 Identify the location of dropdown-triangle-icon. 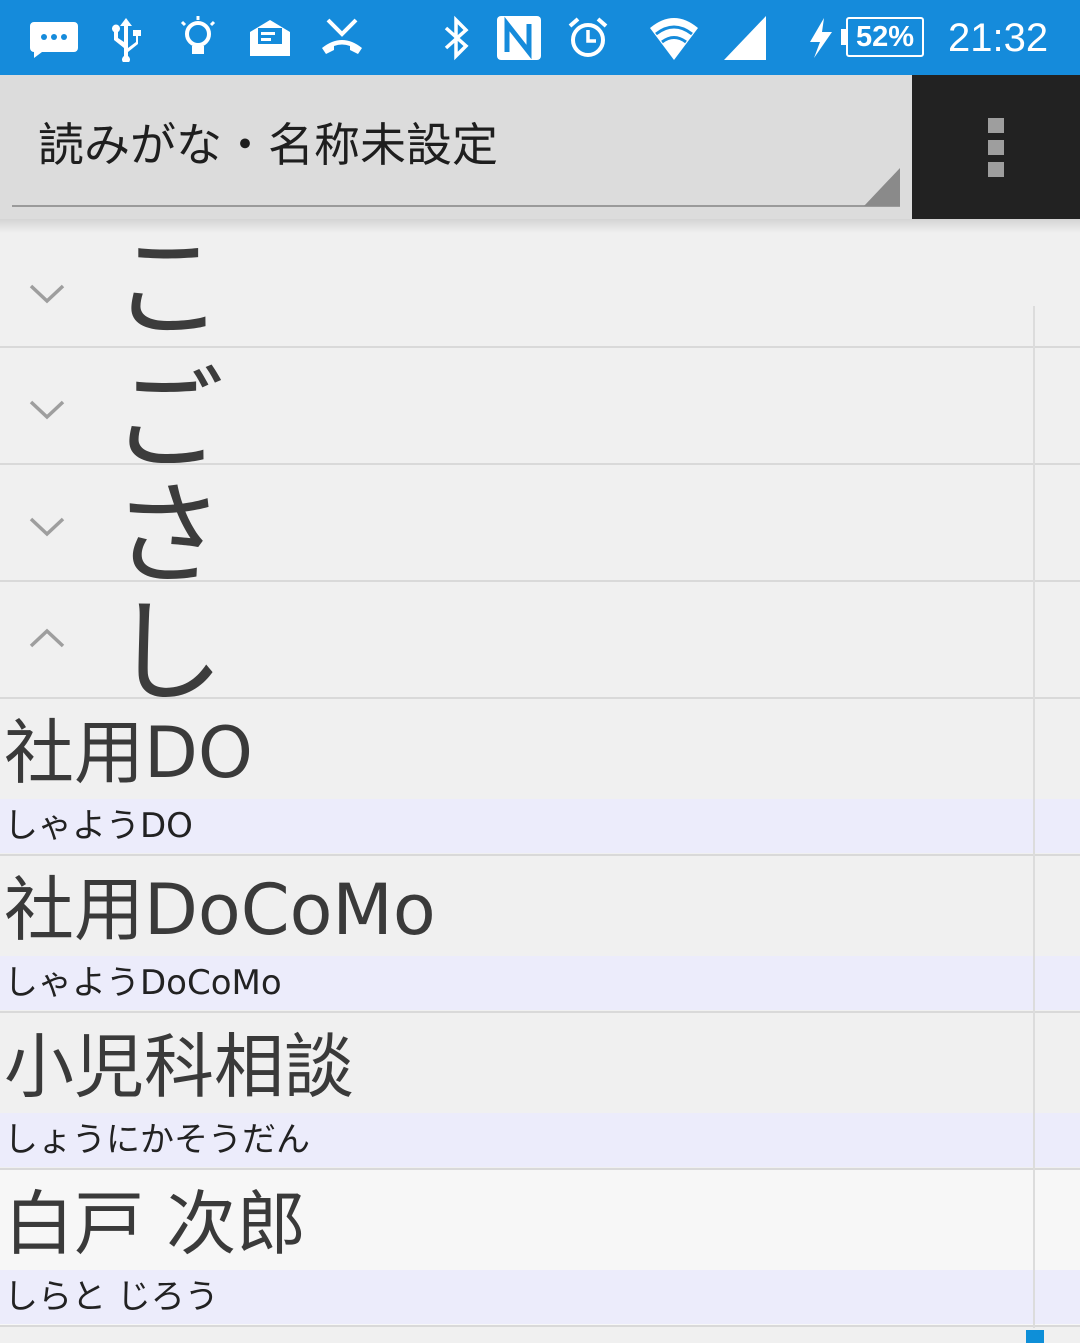
(882, 187).